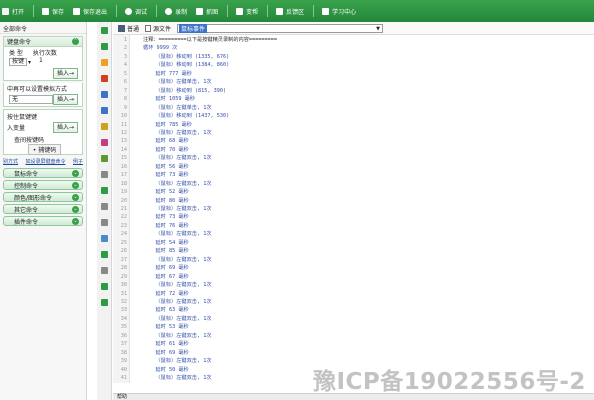 This screenshot has height=400, width=594. What do you see at coordinates (13, 11) in the screenshot?
I see `toolbar-button-0: 打开` at bounding box center [13, 11].